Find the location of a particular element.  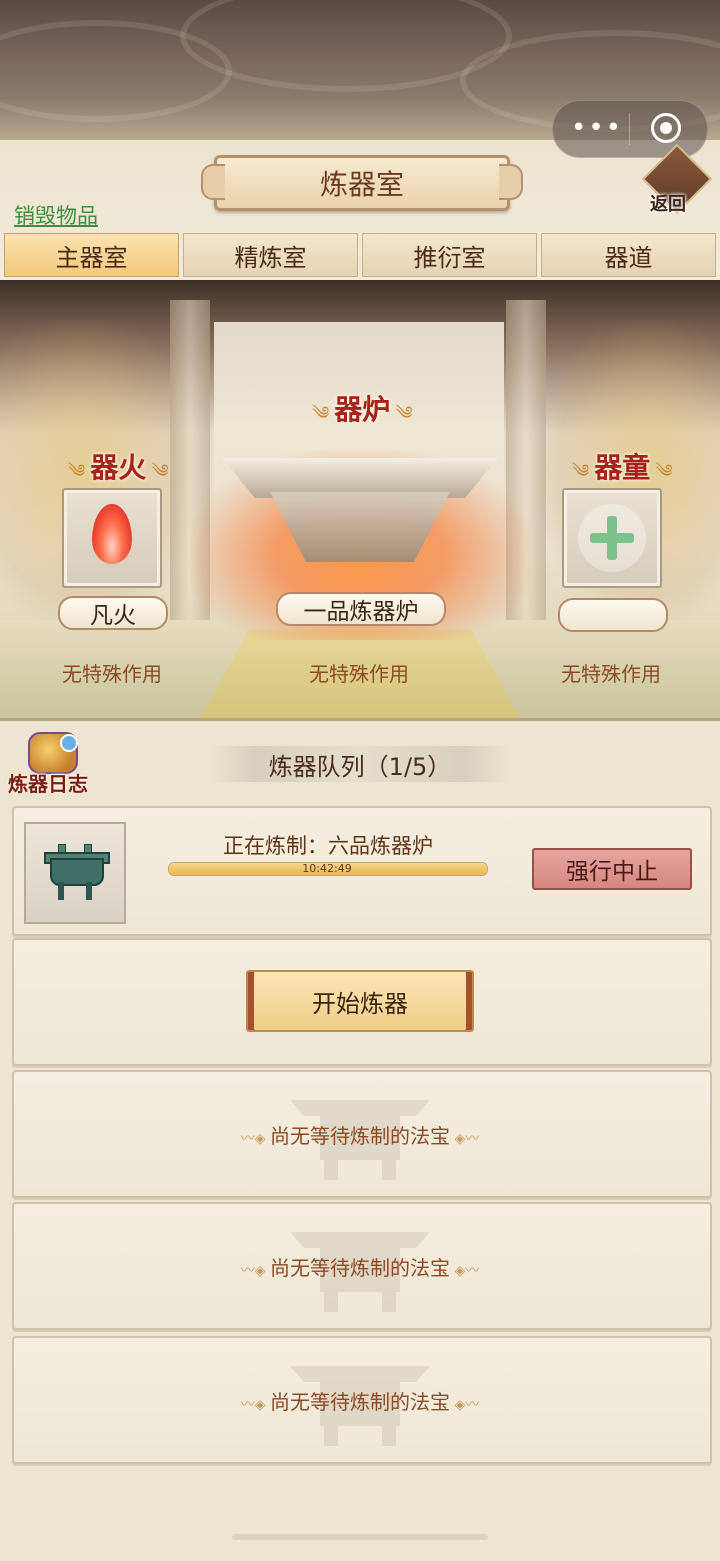

furnace-name-plate: 一品炼器炉 is located at coordinates (361, 609).